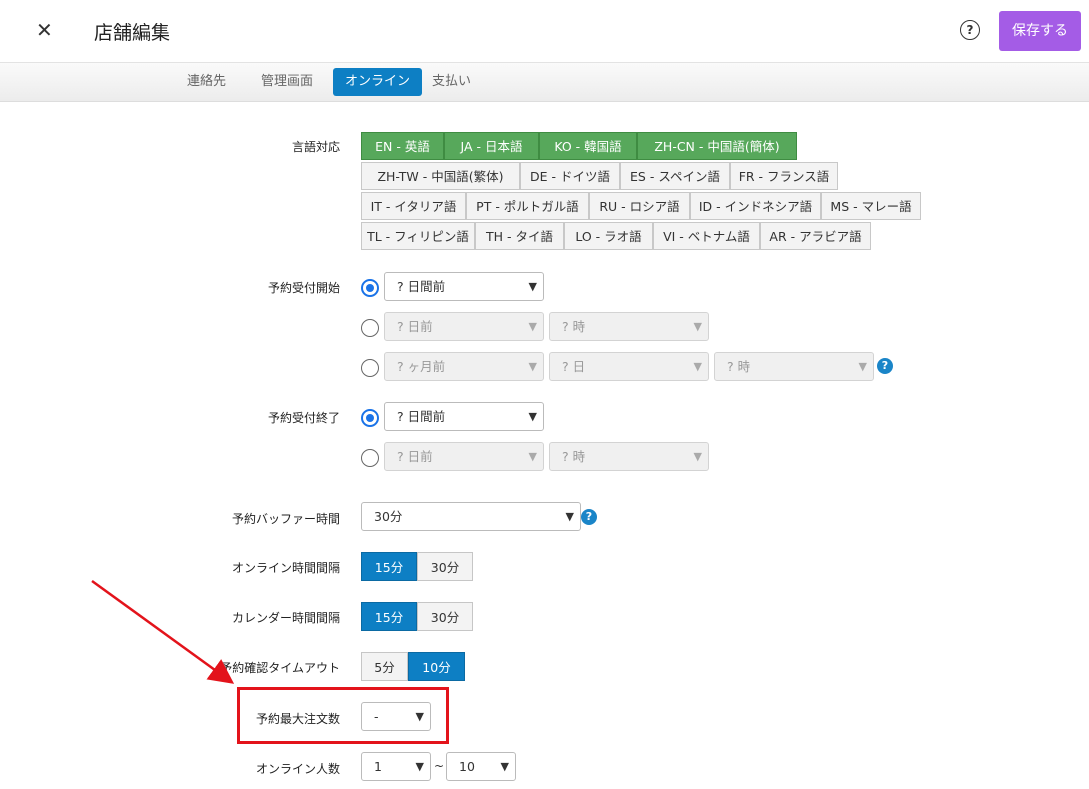  Describe the element at coordinates (163, 631) in the screenshot. I see `annotation-arrow` at that location.